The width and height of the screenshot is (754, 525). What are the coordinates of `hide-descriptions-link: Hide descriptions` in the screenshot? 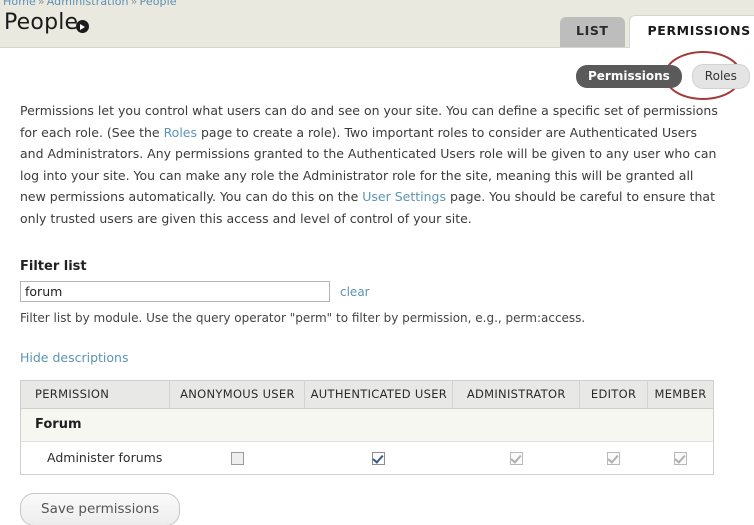 It's located at (74, 357).